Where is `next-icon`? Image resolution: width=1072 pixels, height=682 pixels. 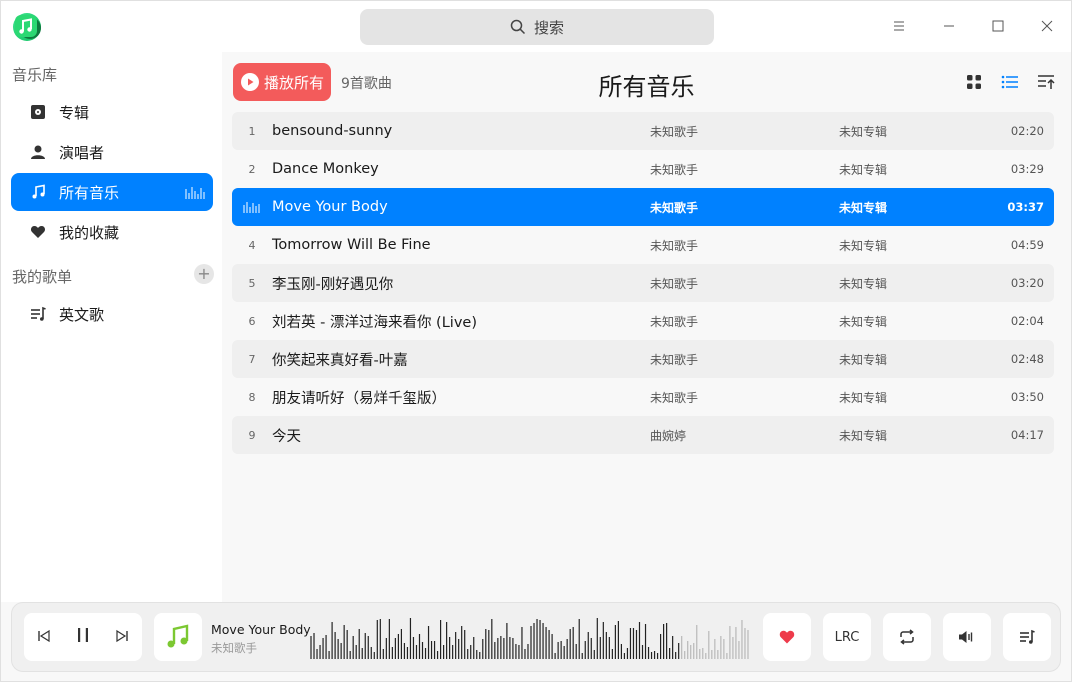
next-icon is located at coordinates (122, 635).